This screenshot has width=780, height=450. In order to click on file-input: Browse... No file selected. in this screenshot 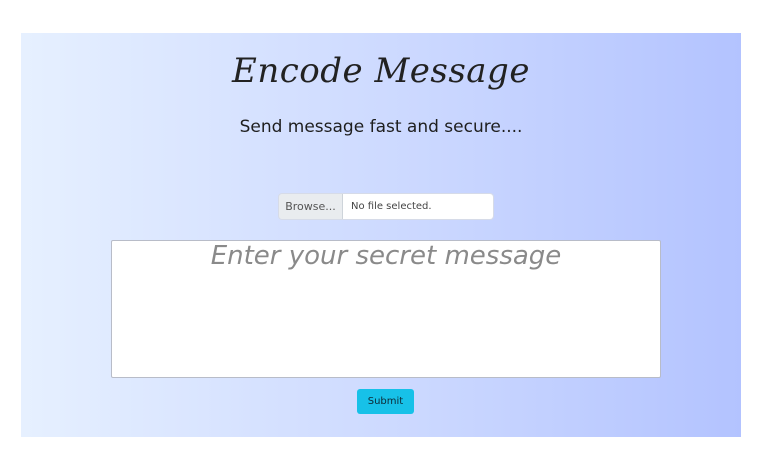, I will do `click(386, 206)`.